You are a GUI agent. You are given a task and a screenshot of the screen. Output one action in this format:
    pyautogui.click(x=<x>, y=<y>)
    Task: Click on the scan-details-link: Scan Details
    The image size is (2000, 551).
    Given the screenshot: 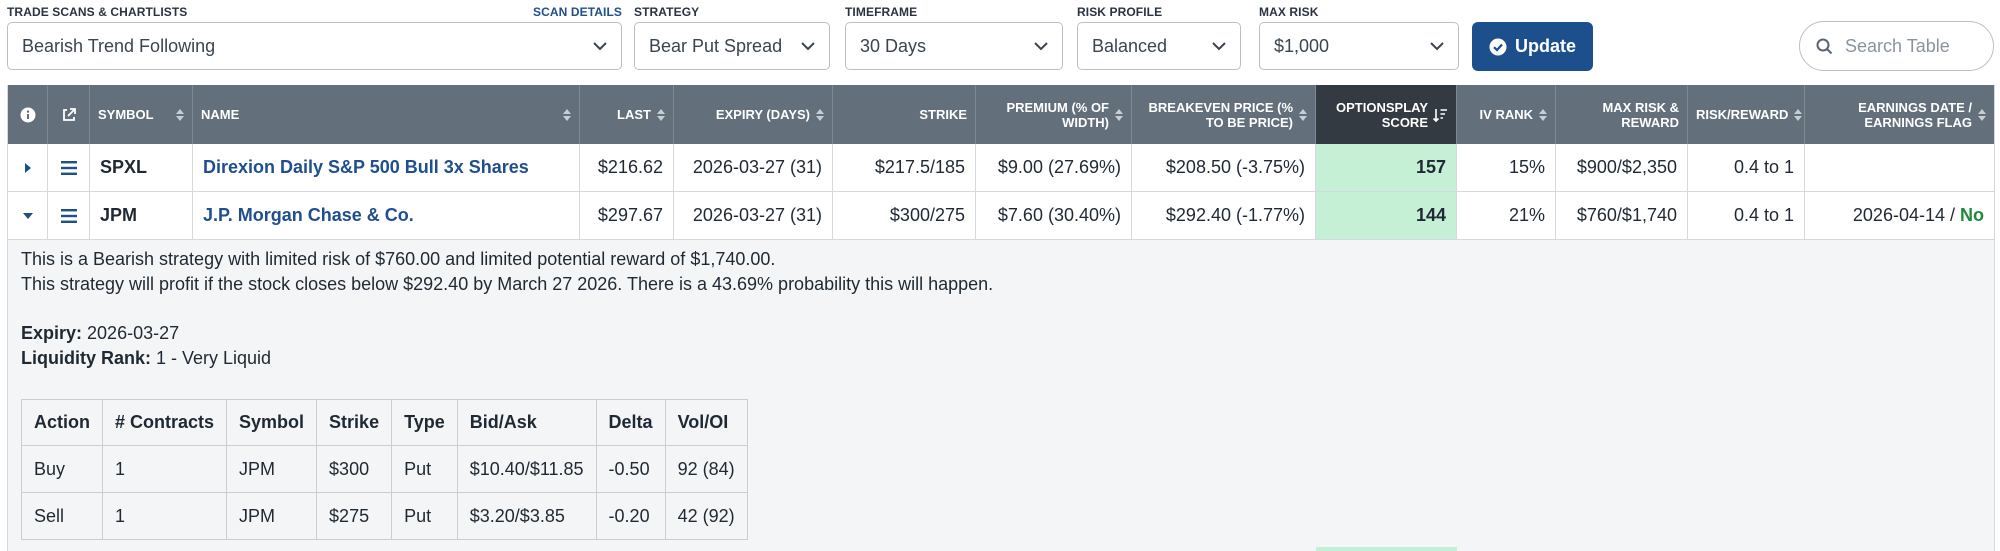 What is the action you would take?
    pyautogui.click(x=577, y=12)
    